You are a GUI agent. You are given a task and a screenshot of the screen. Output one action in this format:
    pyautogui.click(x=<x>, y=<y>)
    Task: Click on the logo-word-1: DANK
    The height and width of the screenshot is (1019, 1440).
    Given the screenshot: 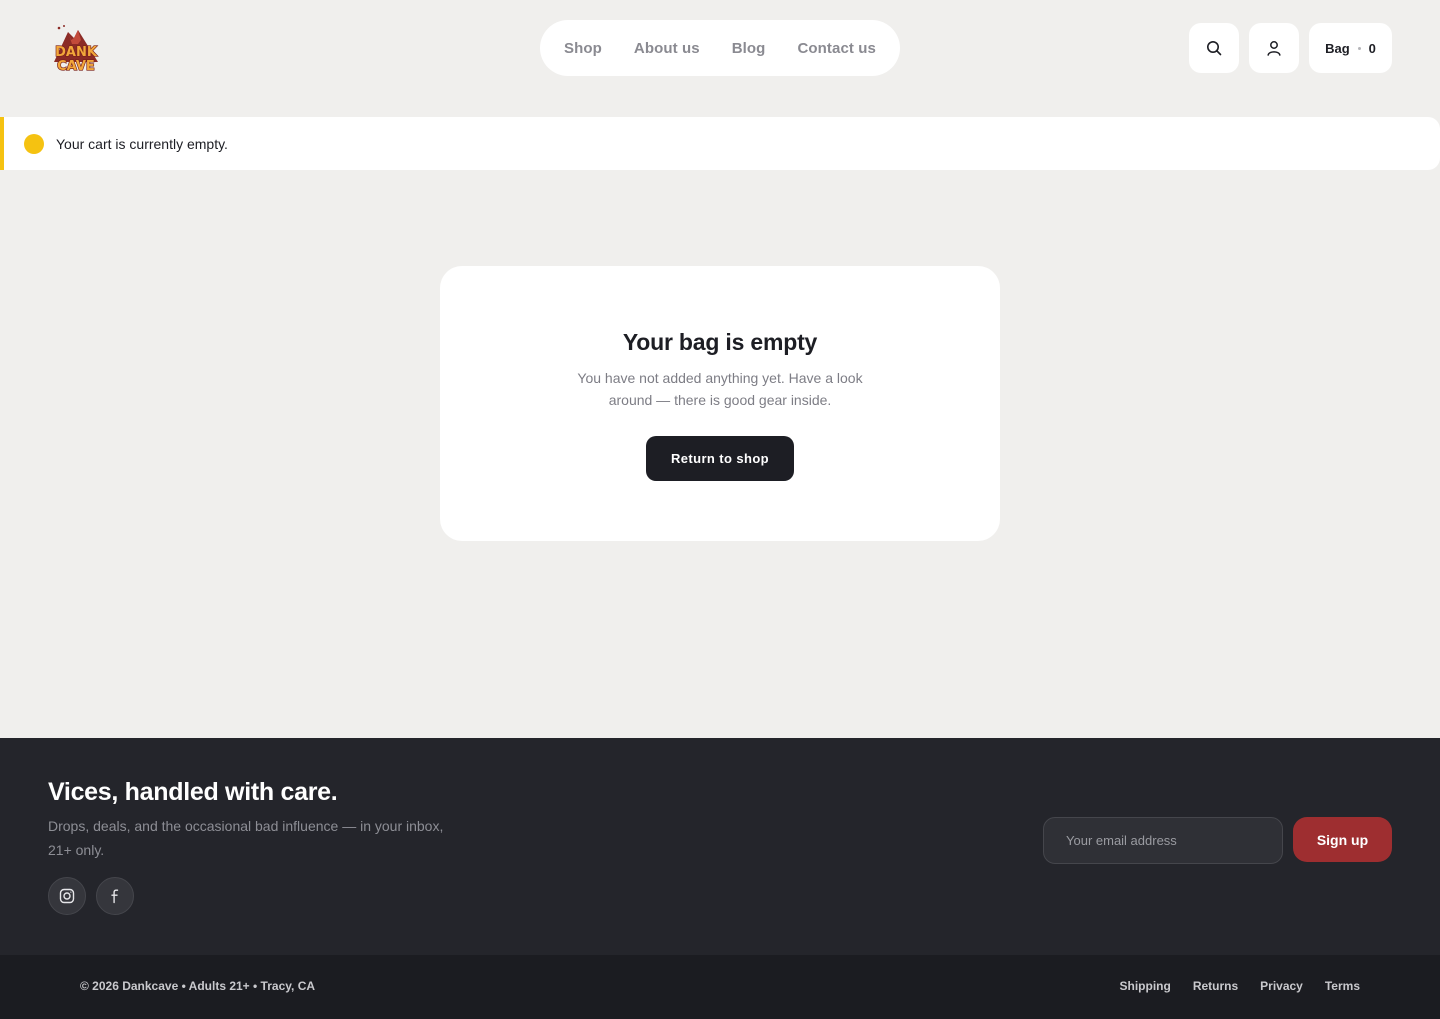 What is the action you would take?
    pyautogui.click(x=76, y=52)
    